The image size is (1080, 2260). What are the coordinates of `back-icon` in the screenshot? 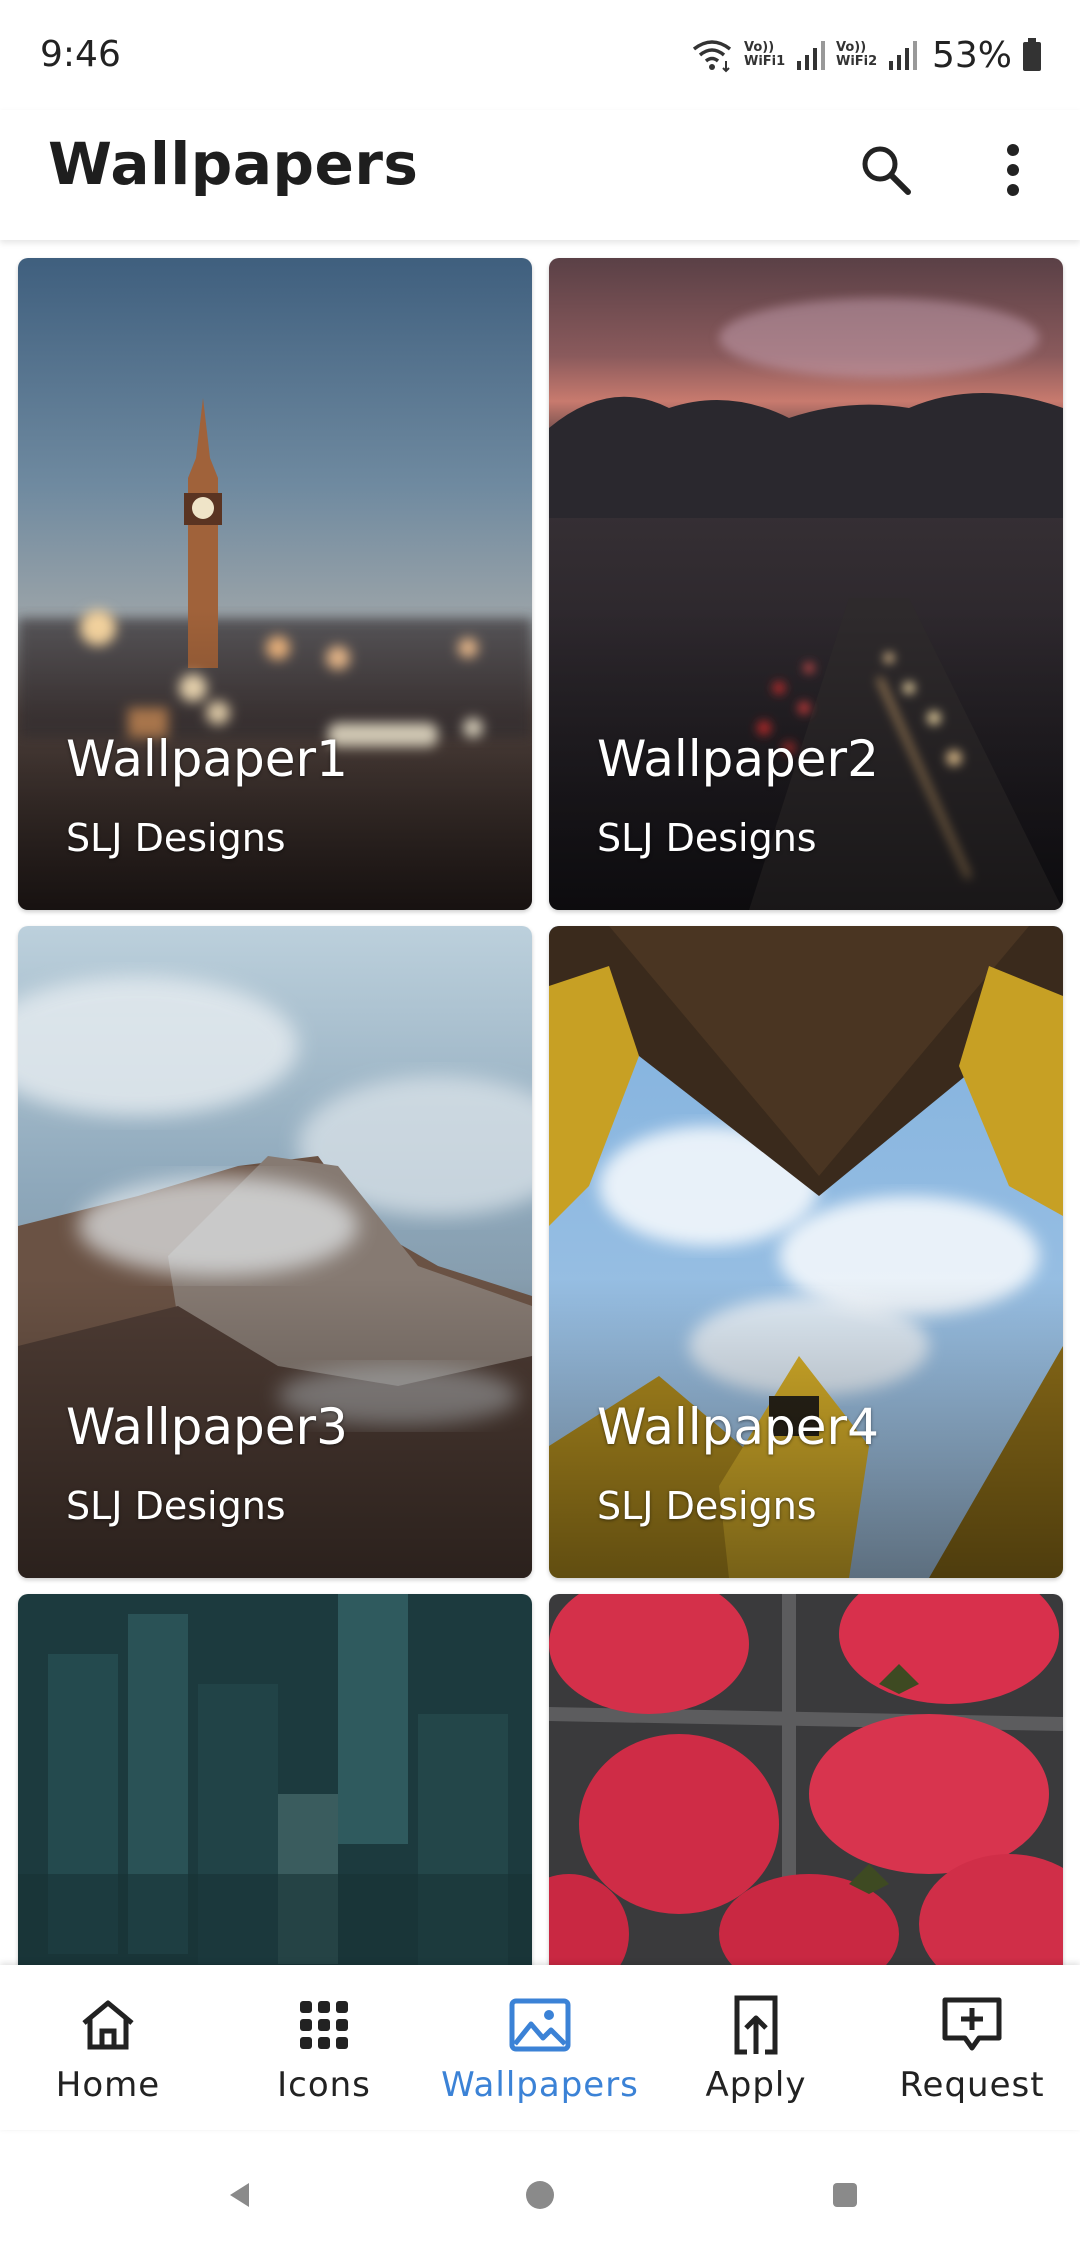 It's located at (239, 2195).